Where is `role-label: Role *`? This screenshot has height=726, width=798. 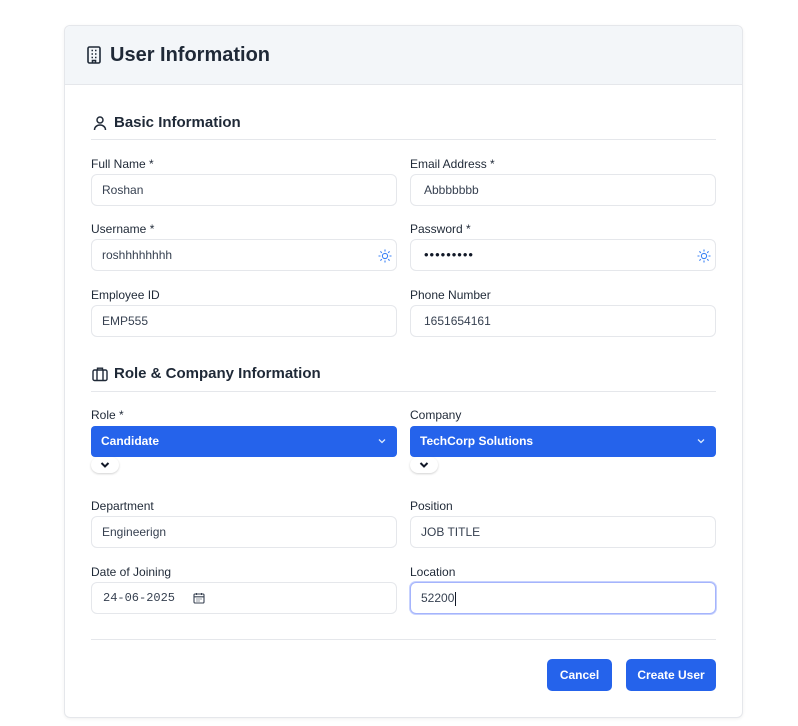
role-label: Role * is located at coordinates (107, 415).